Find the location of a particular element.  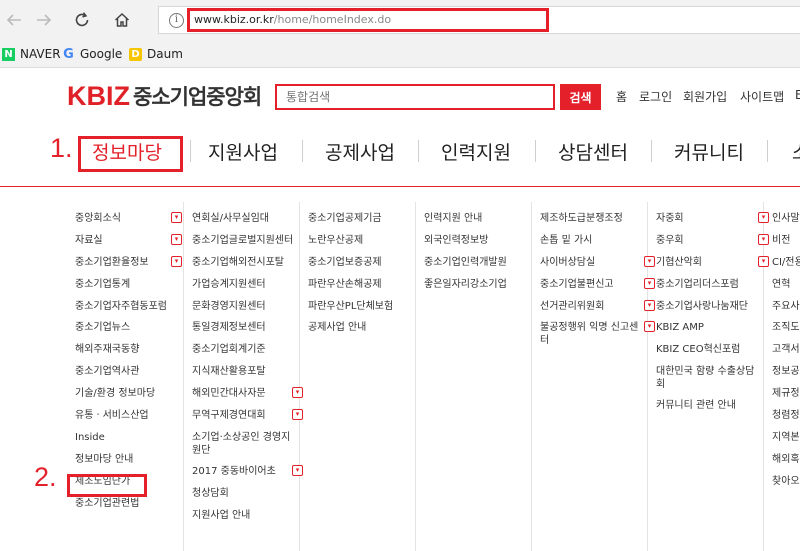

menu-item: 해외주재국동향 is located at coordinates (125, 351).